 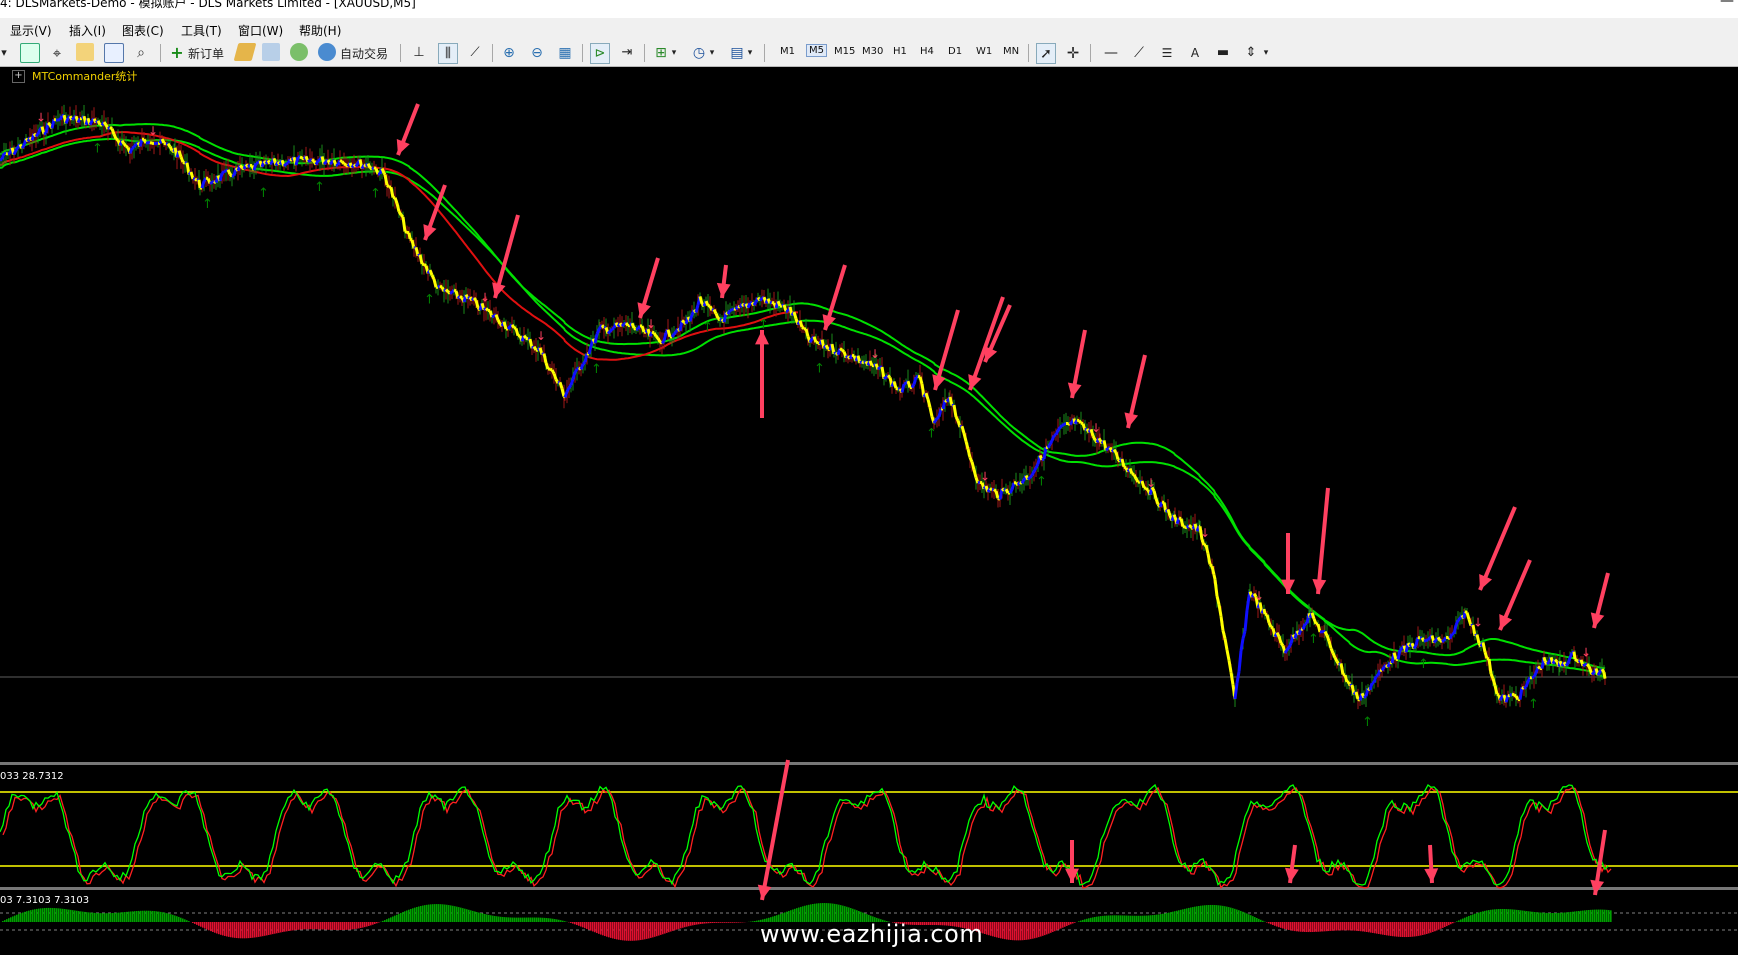 What do you see at coordinates (869, 29) in the screenshot?
I see `menu-bar: 显示(V) 插入(I) 图表(C) 工具(T) 窗口(W) 帮助(H)` at bounding box center [869, 29].